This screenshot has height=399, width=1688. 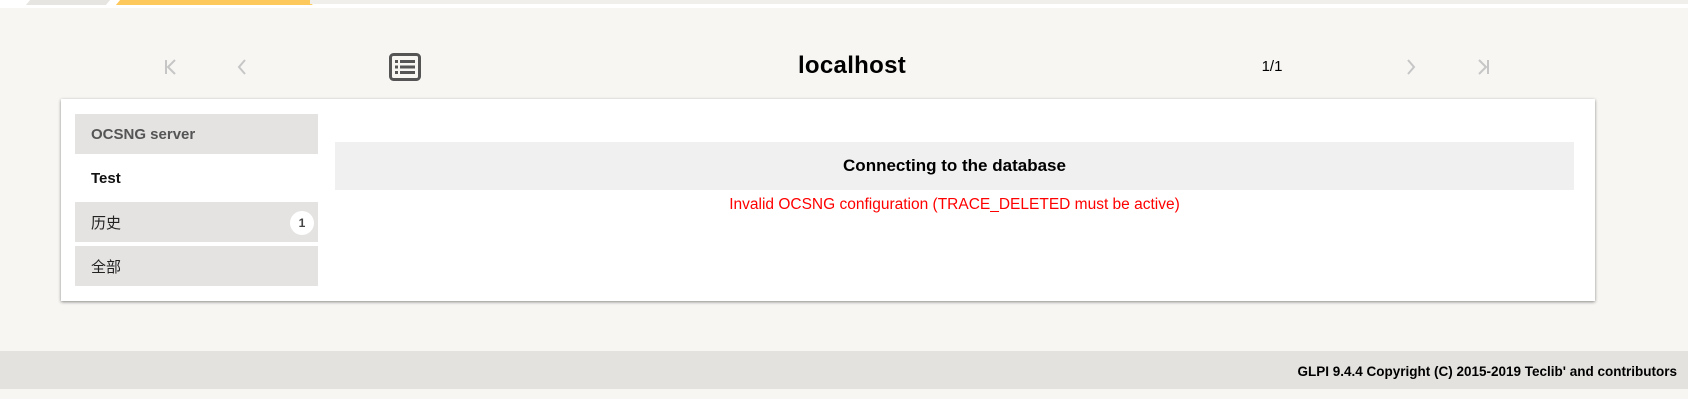 I want to click on top-accent-strip, so click(x=844, y=4).